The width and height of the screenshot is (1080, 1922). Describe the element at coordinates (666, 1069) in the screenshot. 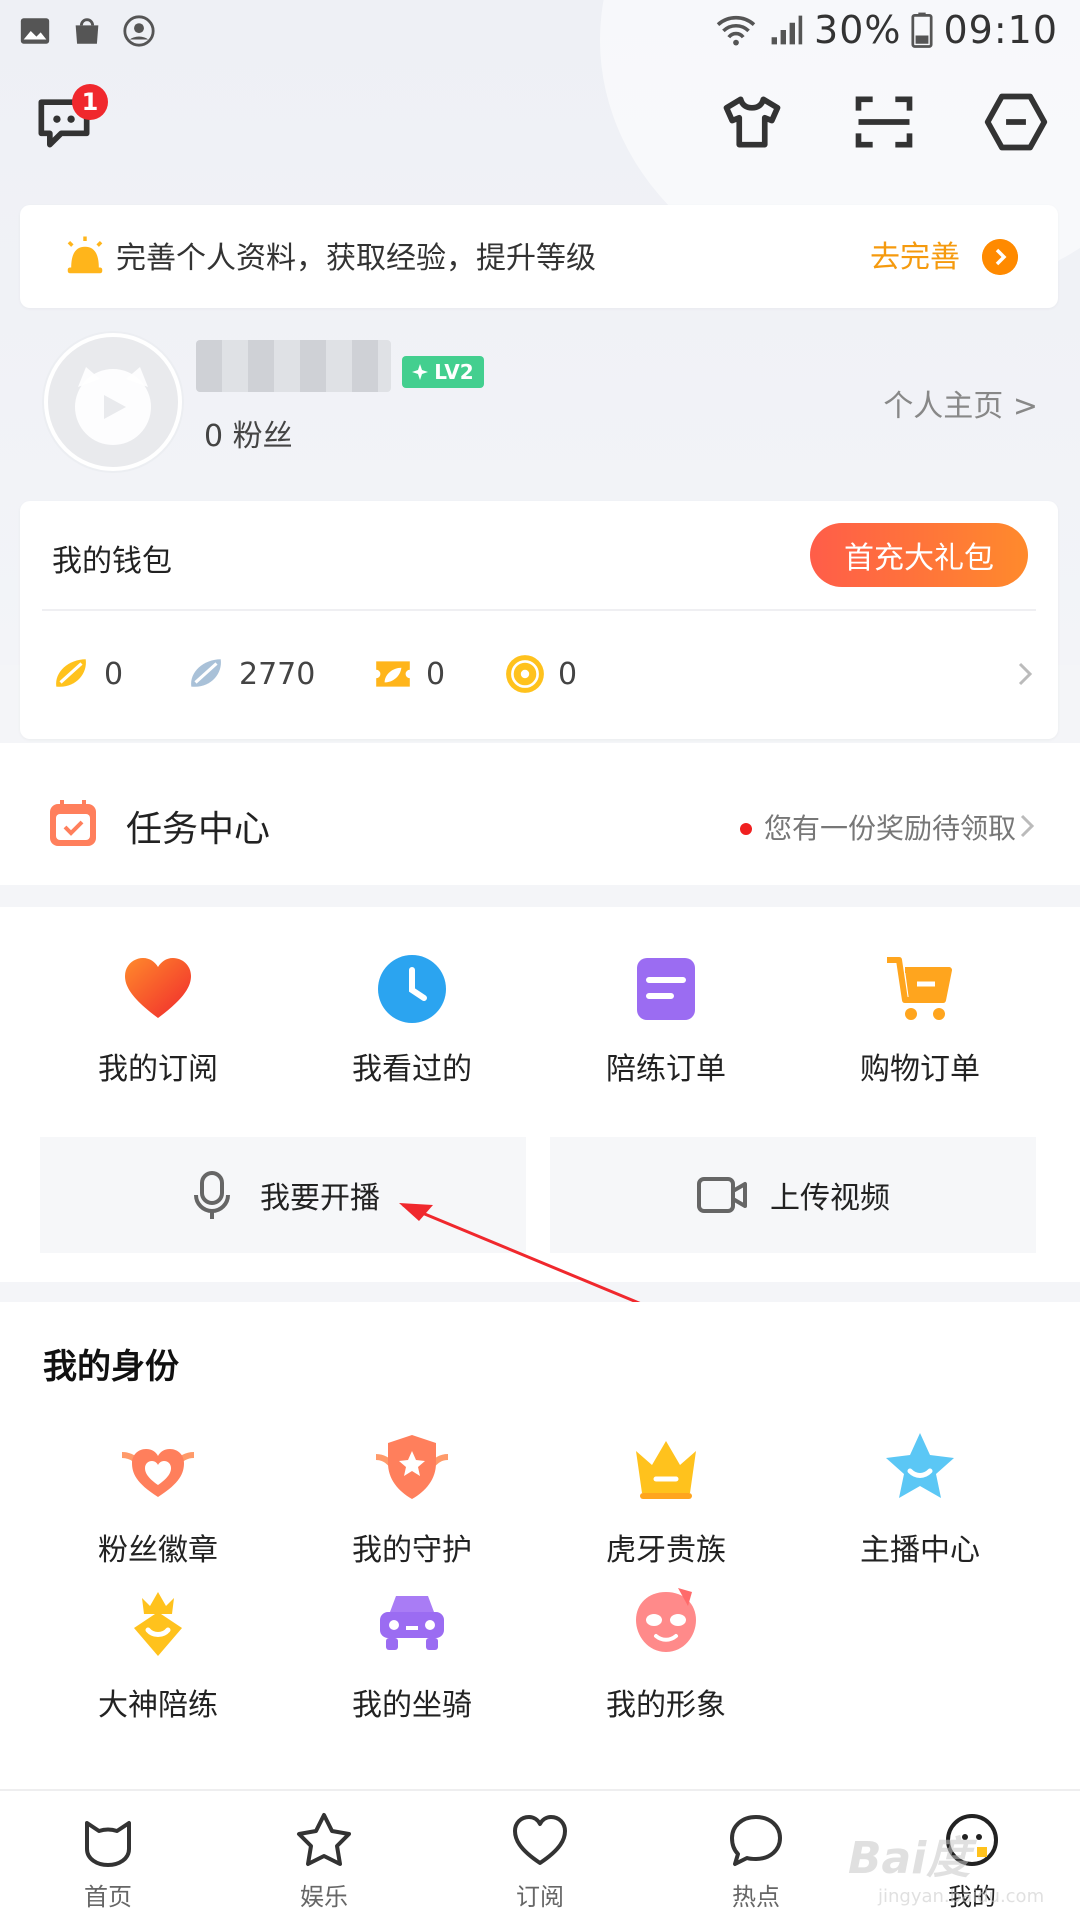

I see `shortcut-label: 陪练订单` at that location.